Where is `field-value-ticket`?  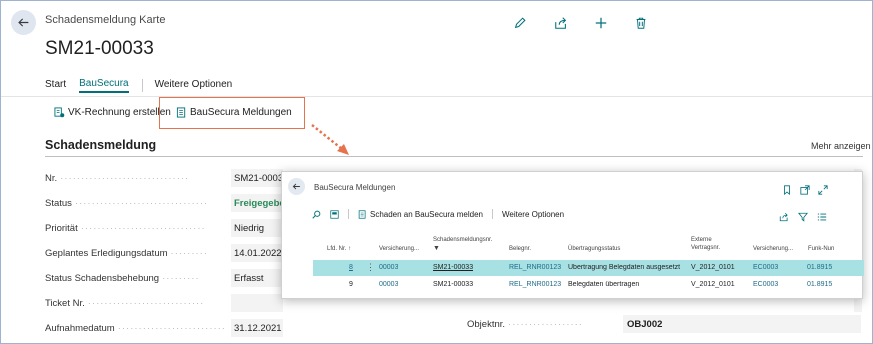
field-value-ticket is located at coordinates (257, 303).